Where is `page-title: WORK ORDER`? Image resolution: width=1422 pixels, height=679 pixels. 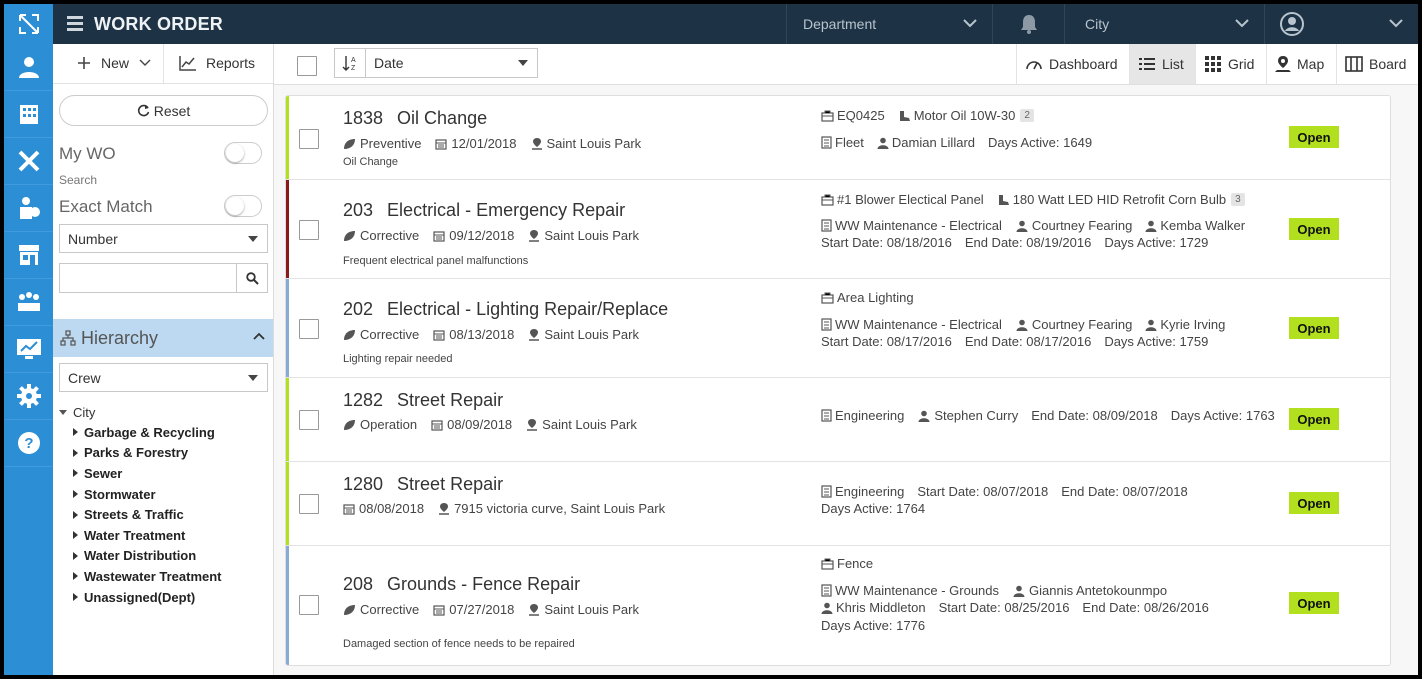
page-title: WORK ORDER is located at coordinates (158, 24).